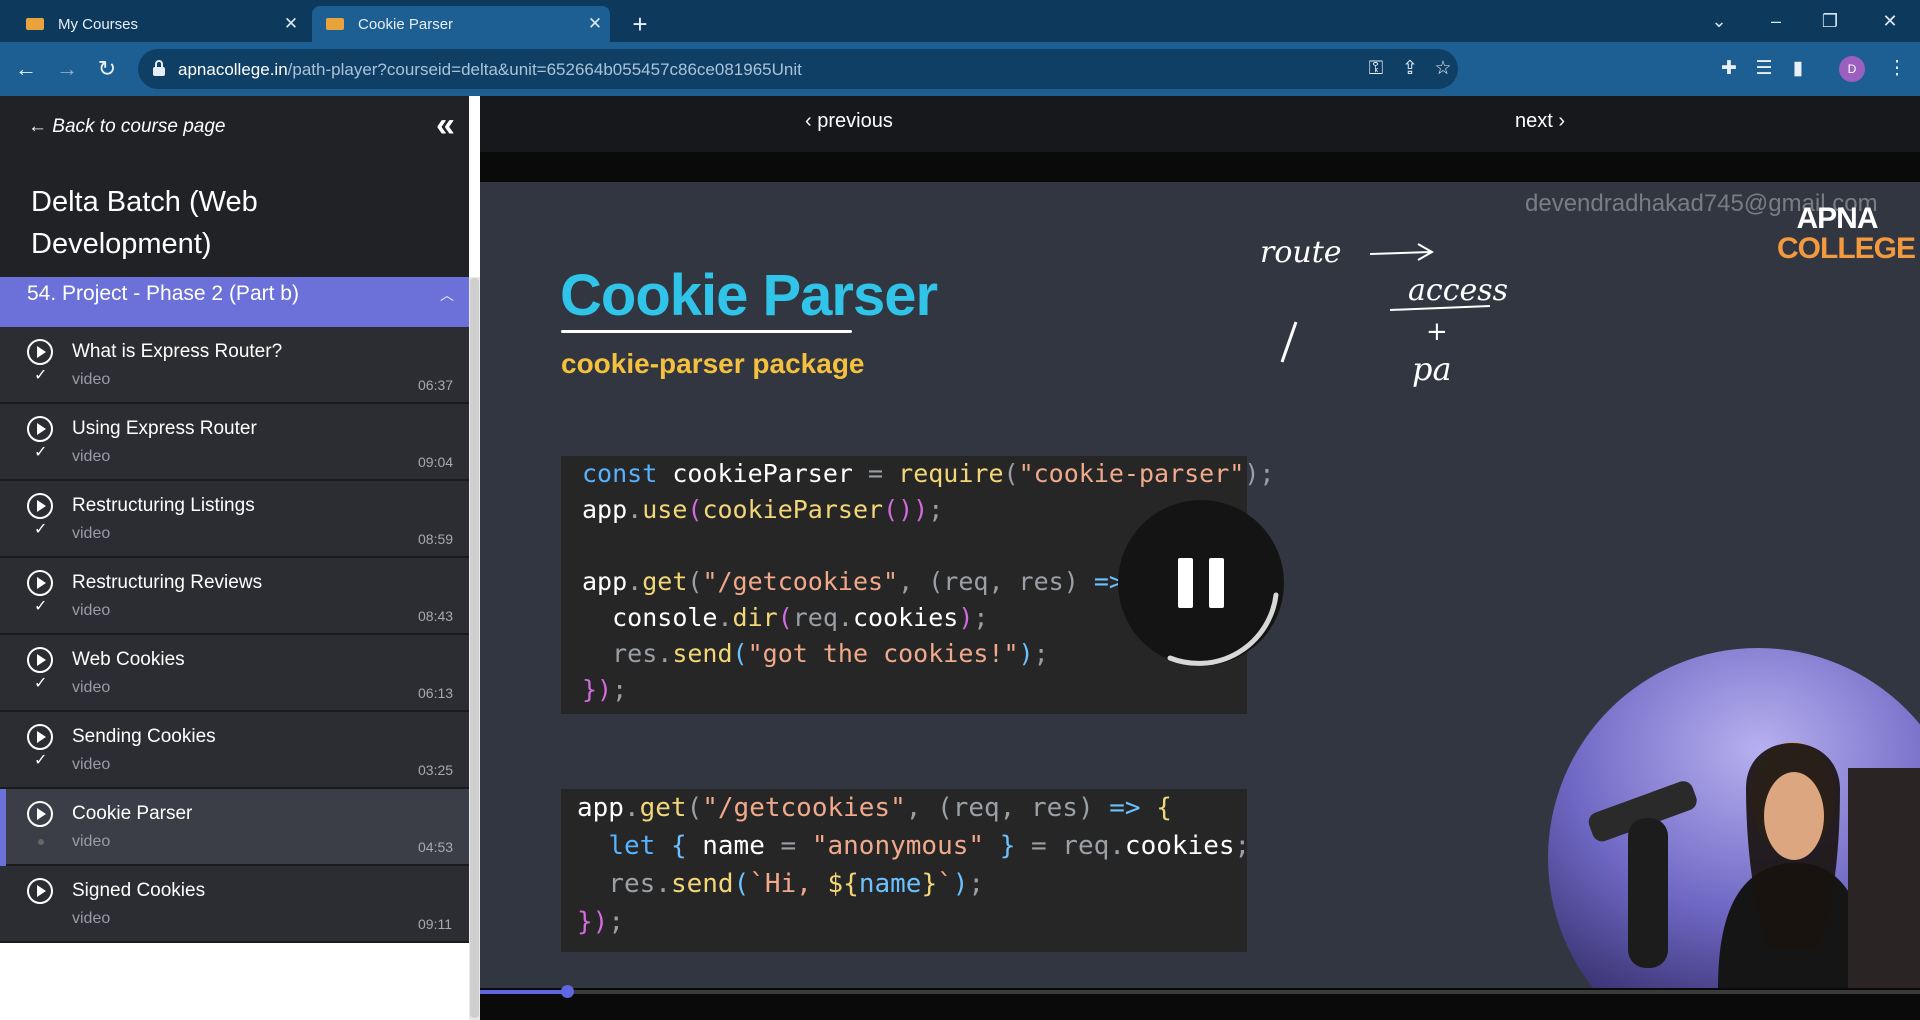 This screenshot has width=1920, height=1020. What do you see at coordinates (1852, 69) in the screenshot?
I see `profile-avatar: D` at bounding box center [1852, 69].